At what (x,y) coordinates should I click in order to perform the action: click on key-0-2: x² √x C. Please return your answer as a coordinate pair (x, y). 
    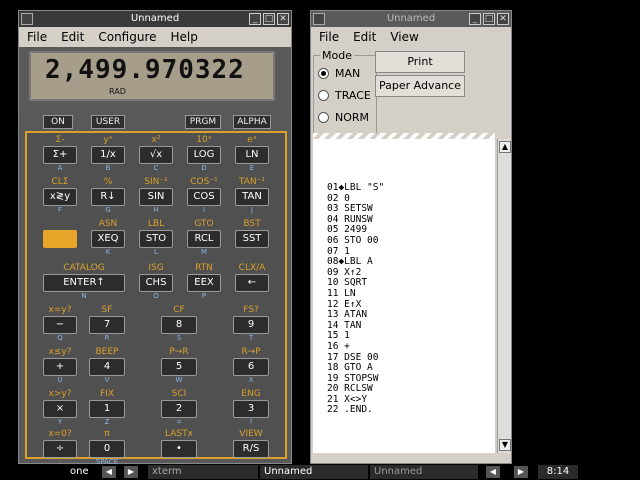
    Looking at the image, I should click on (156, 155).